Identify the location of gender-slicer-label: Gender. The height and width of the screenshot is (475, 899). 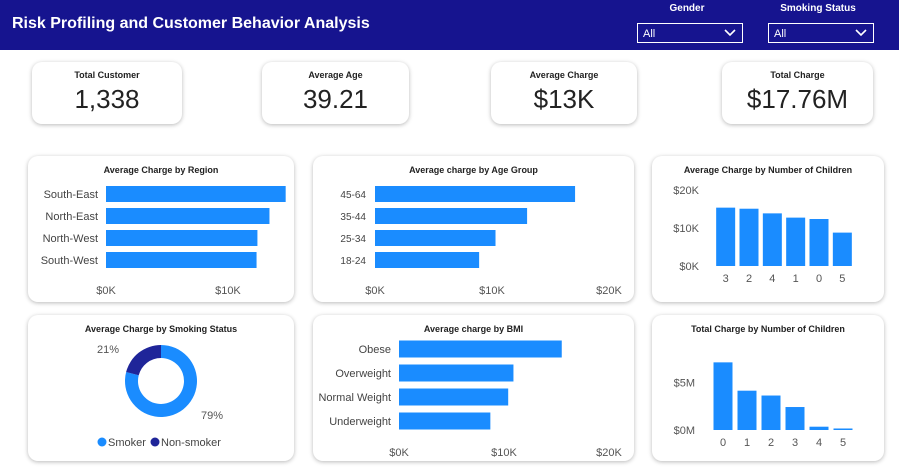
(687, 8).